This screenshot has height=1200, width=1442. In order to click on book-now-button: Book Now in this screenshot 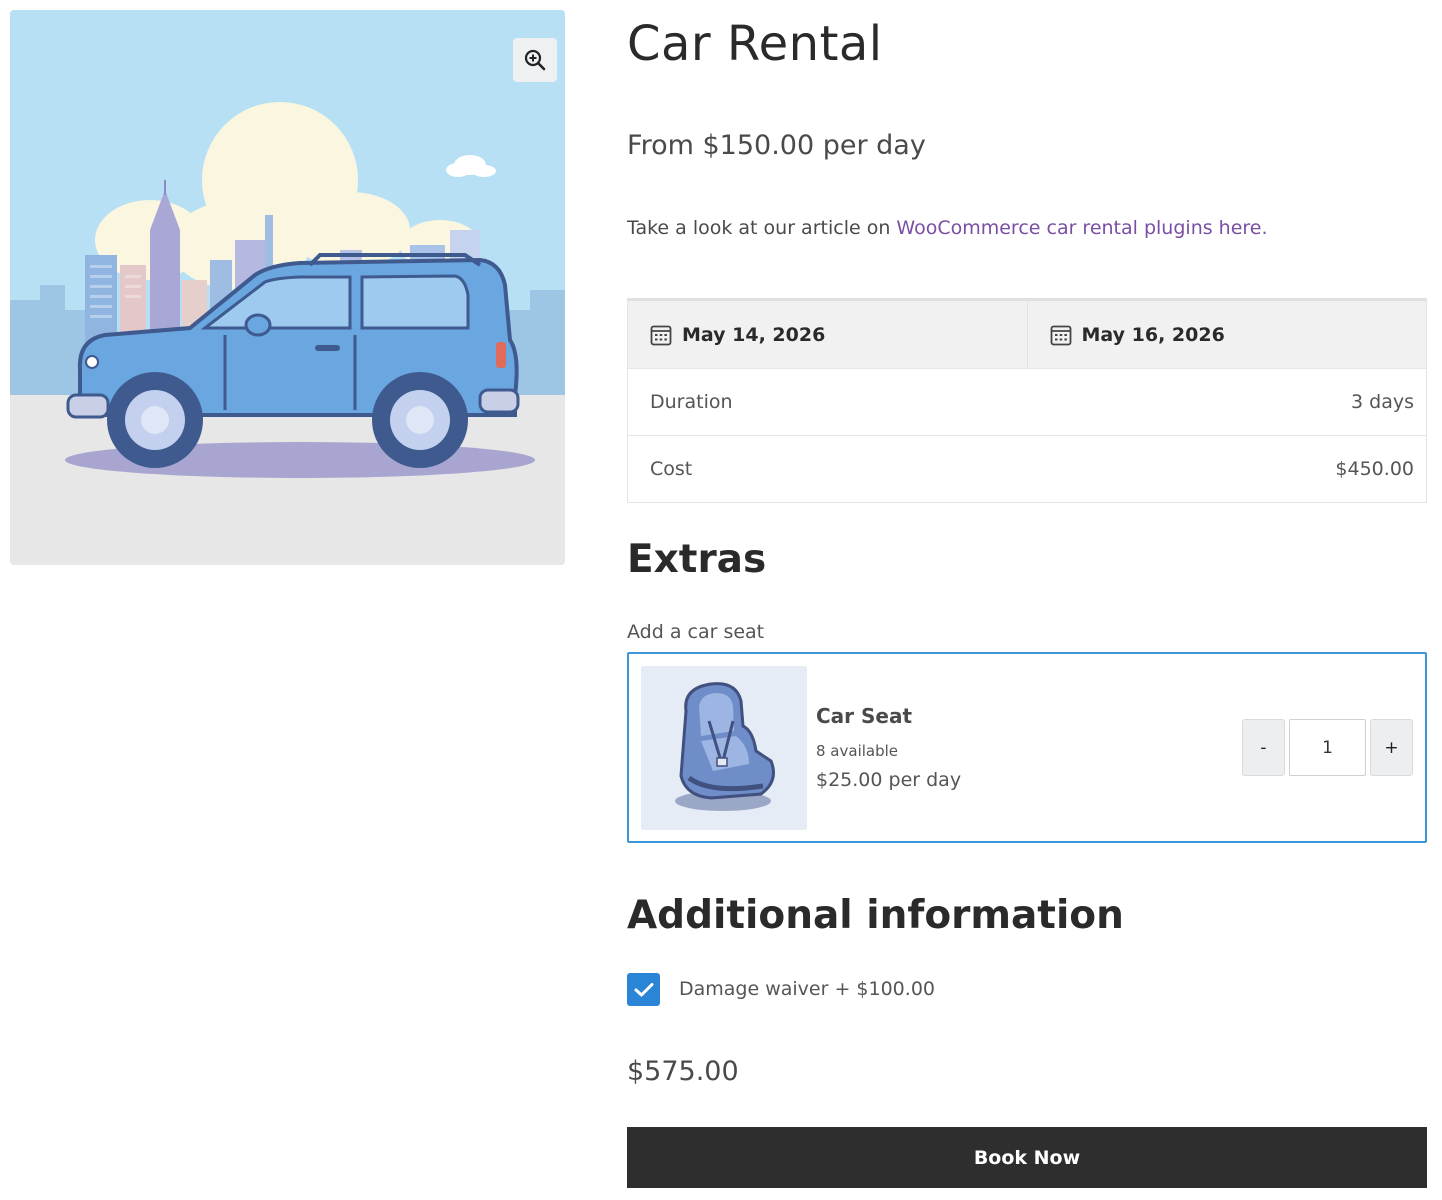, I will do `click(1027, 1157)`.